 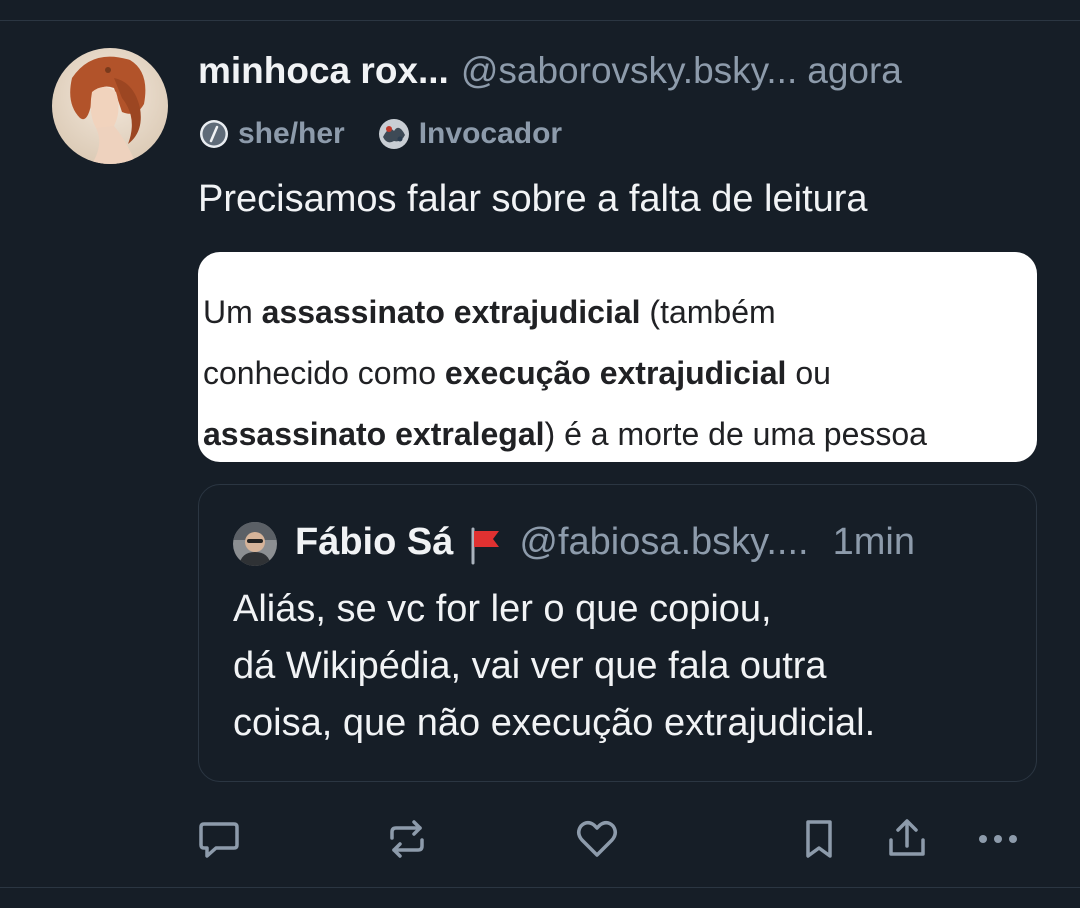 I want to click on like-button, so click(x=597, y=839).